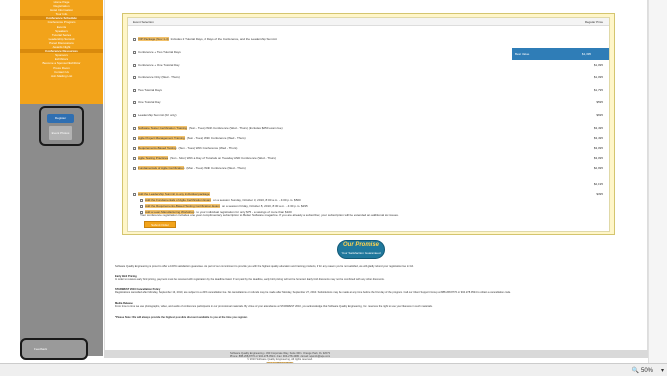  What do you see at coordinates (143, 22) in the screenshot?
I see `header-event-selection: Event Selection` at bounding box center [143, 22].